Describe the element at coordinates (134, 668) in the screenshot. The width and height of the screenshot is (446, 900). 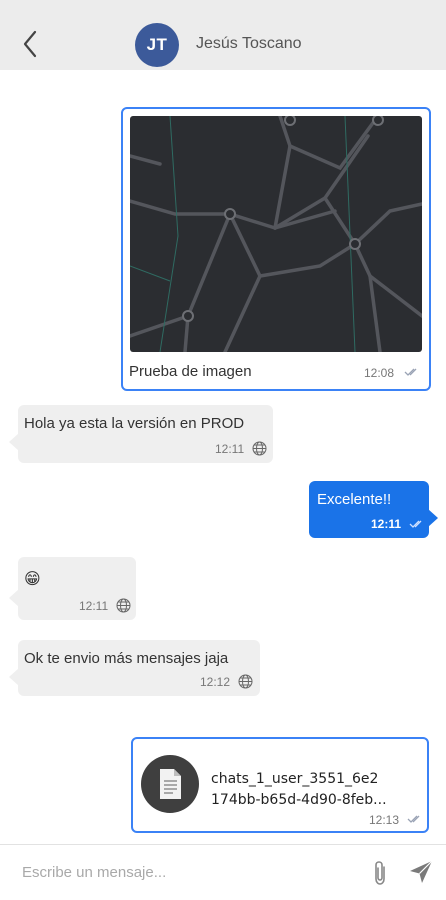
I see `message-text-incoming: Ok te envio más mensajes jaja 12:12` at that location.